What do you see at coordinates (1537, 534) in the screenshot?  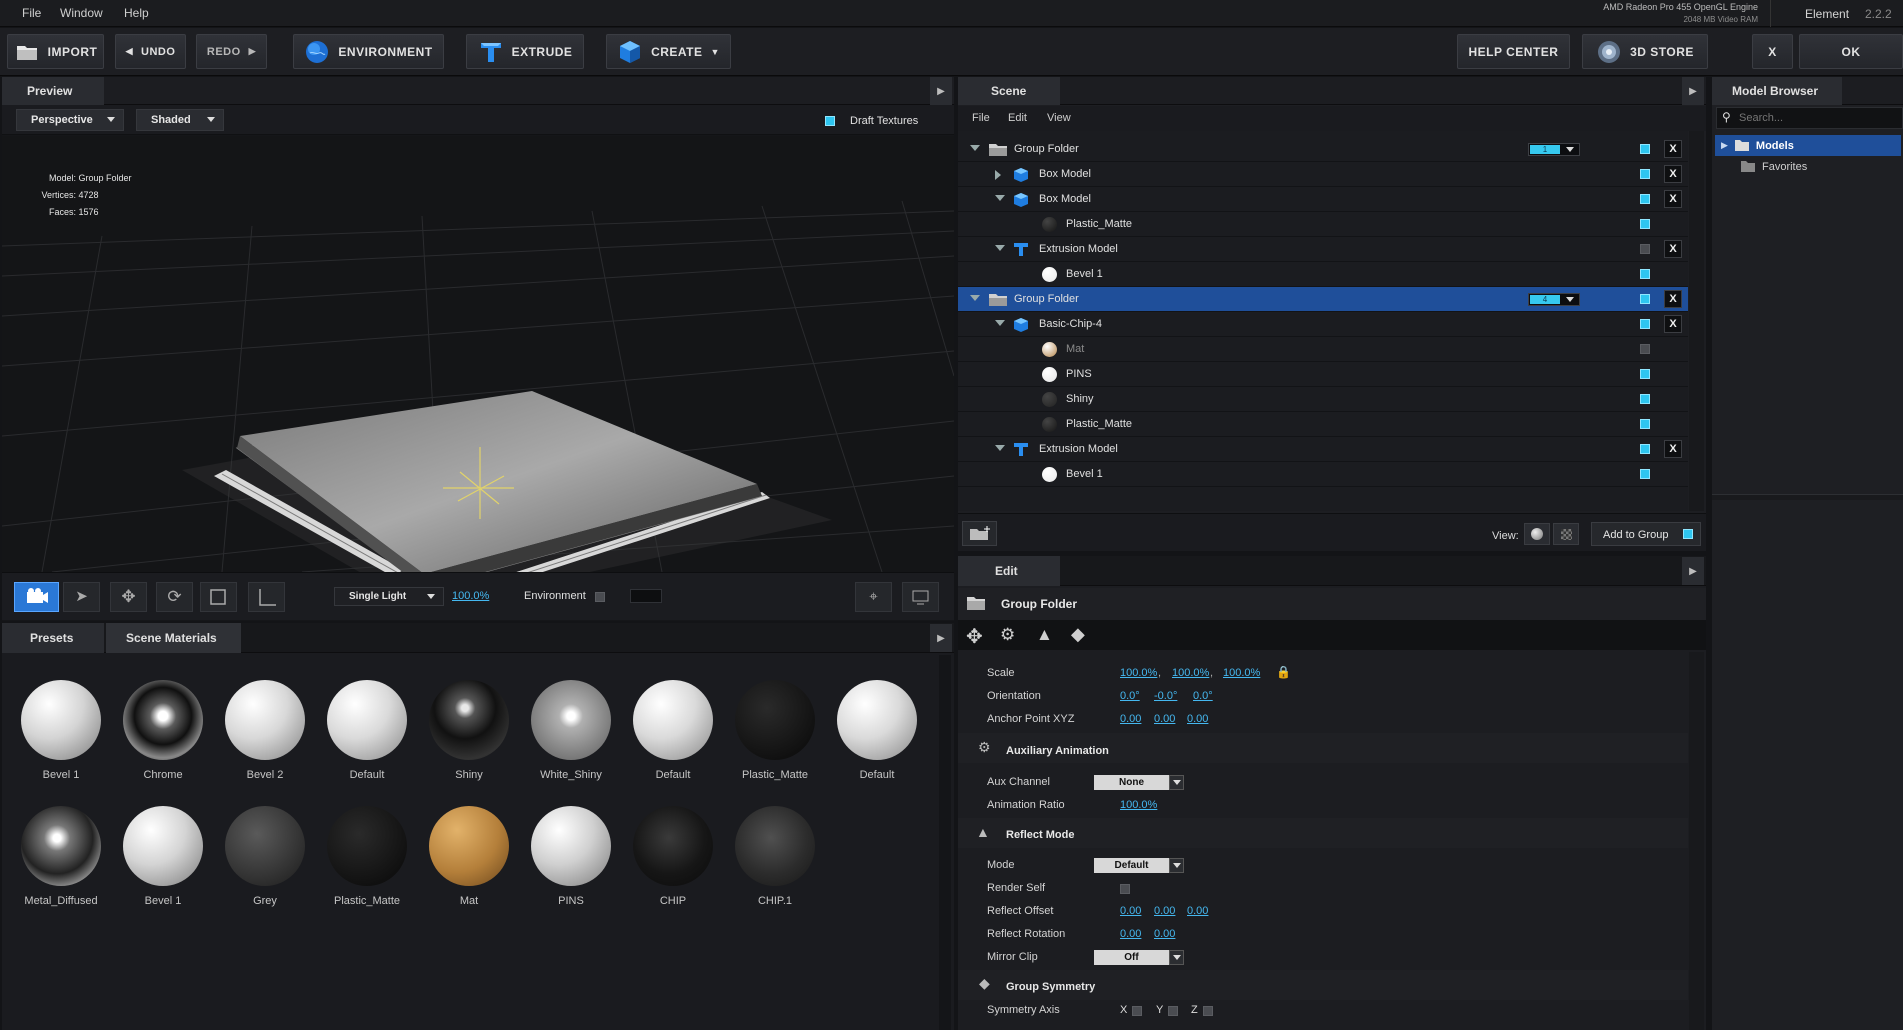 I see `view-sphere-button` at bounding box center [1537, 534].